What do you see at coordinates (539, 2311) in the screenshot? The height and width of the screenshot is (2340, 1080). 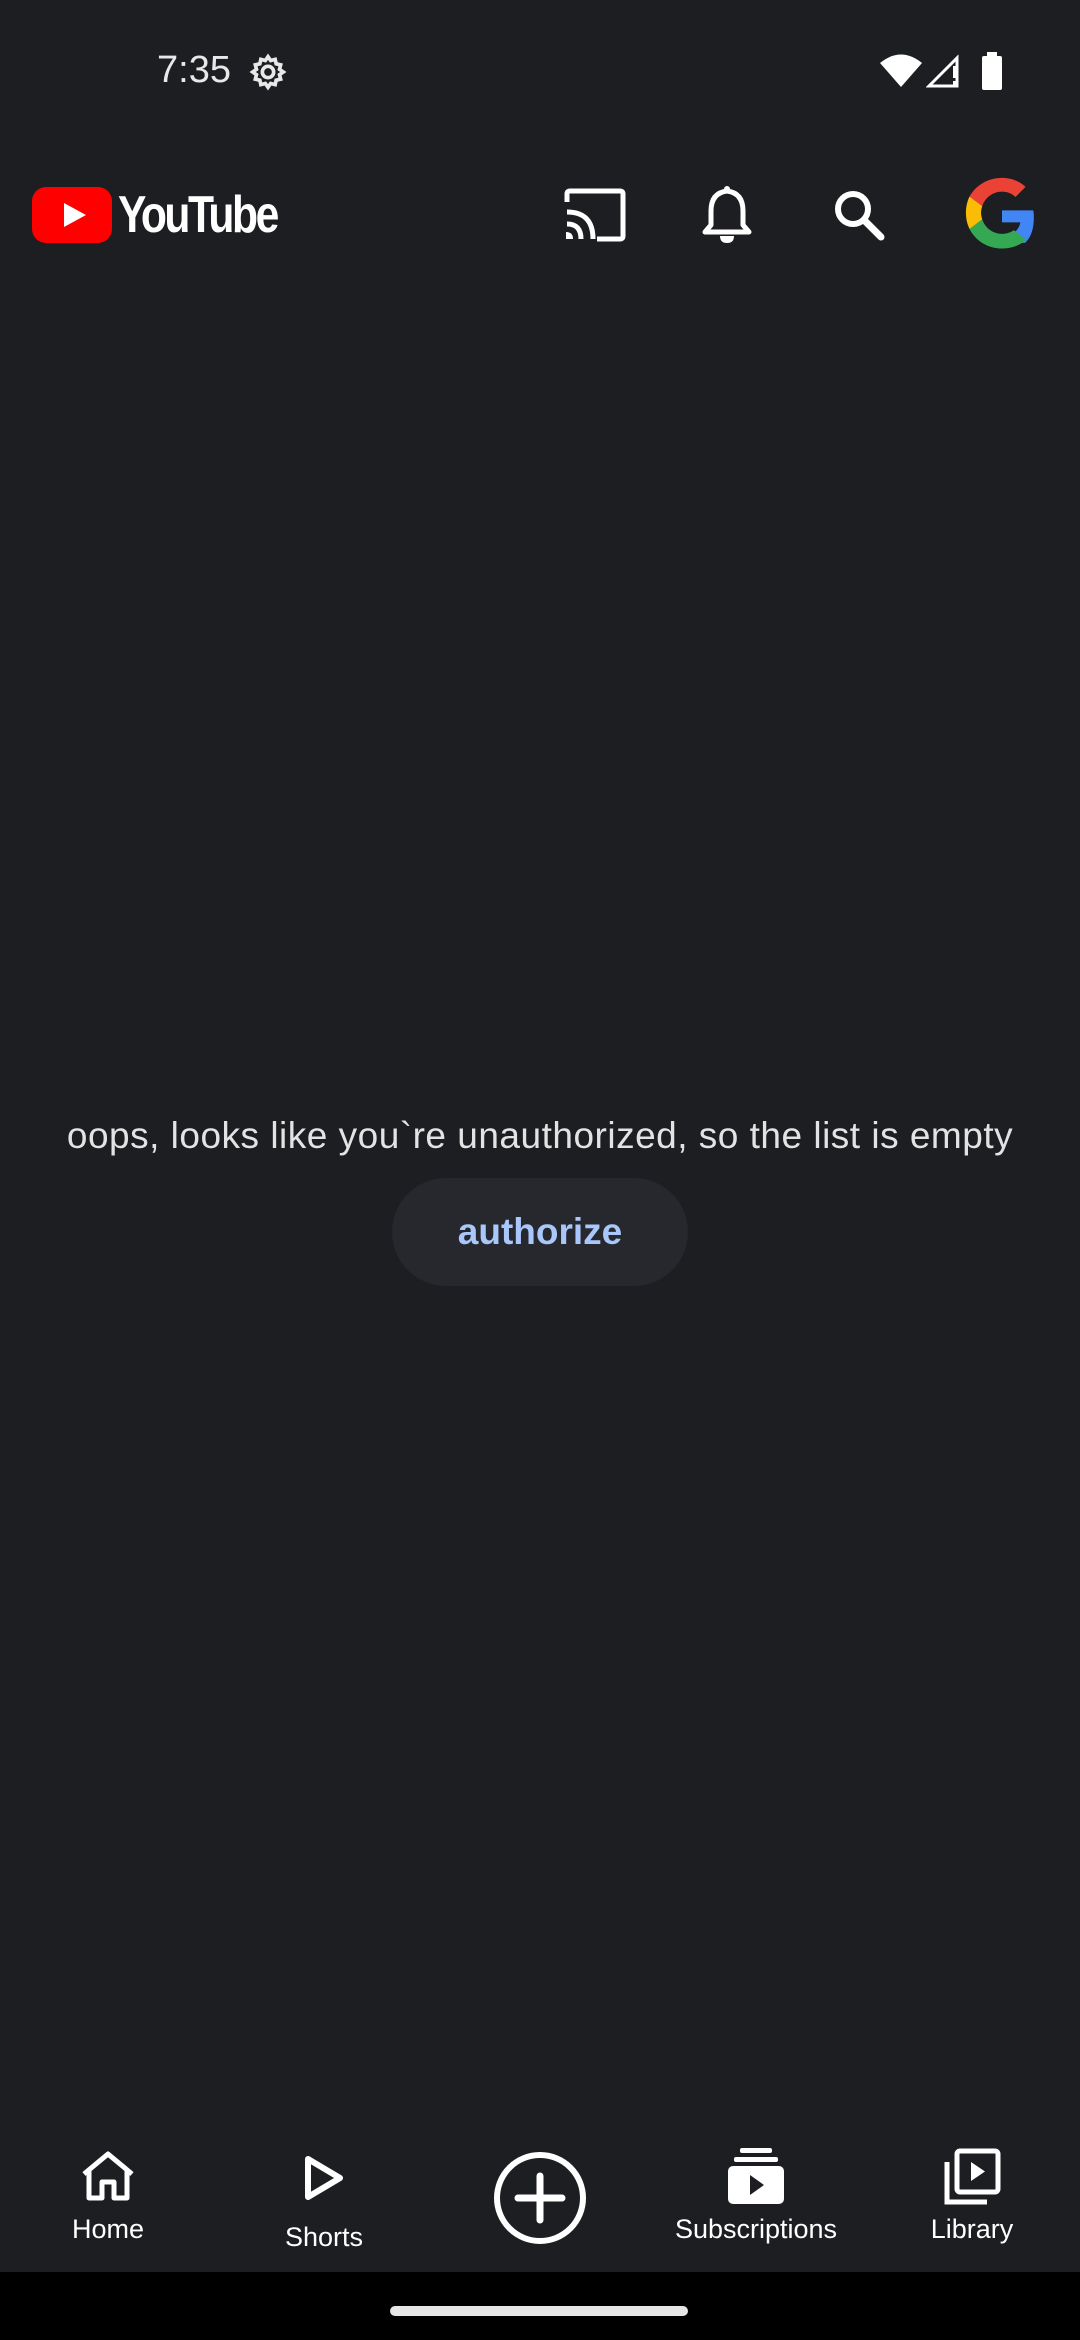 I see `home-indicator` at bounding box center [539, 2311].